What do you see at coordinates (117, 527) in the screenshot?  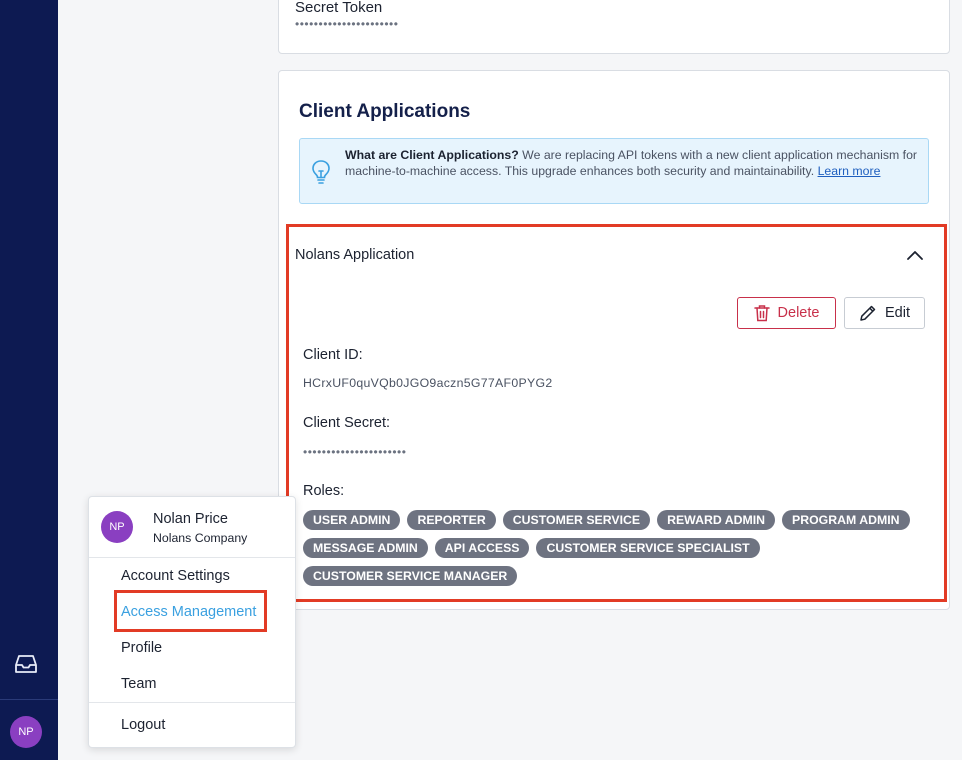 I see `menu-avatar: NP` at bounding box center [117, 527].